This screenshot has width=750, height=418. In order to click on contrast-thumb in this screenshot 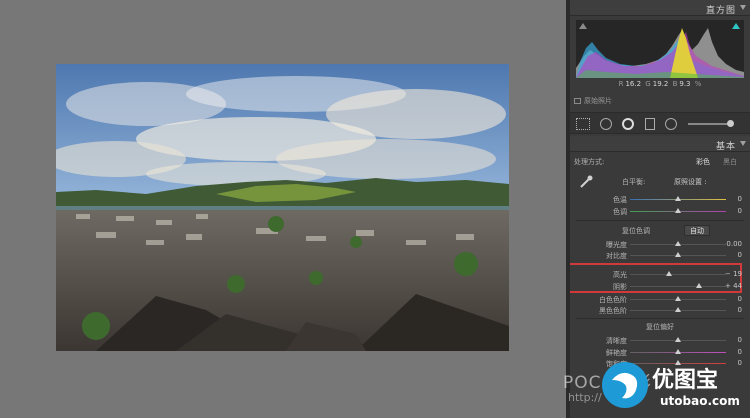, I will do `click(678, 254)`.